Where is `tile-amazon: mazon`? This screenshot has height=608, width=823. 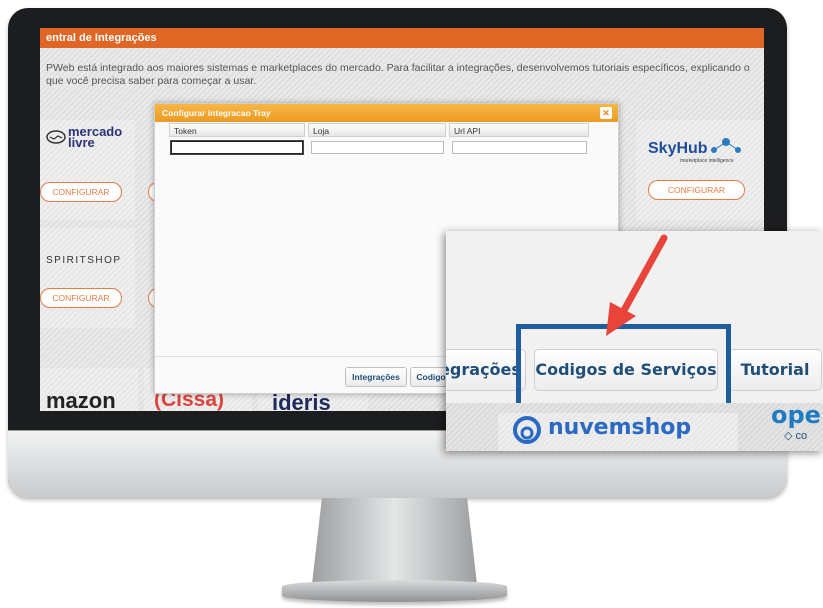 tile-amazon: mazon is located at coordinates (89, 389).